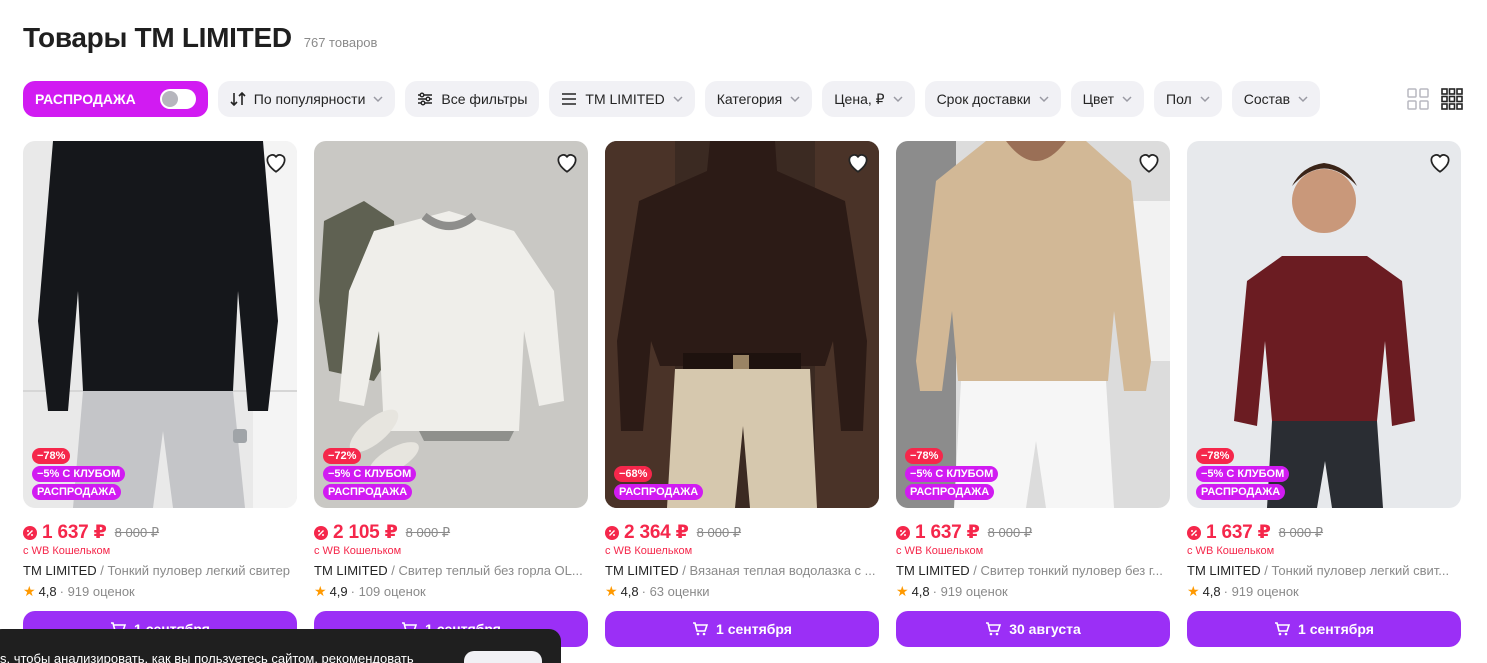 This screenshot has width=1487, height=663. Describe the element at coordinates (451, 532) in the screenshot. I see `price-row: 2 105 ₽ 8 000 ₽` at that location.